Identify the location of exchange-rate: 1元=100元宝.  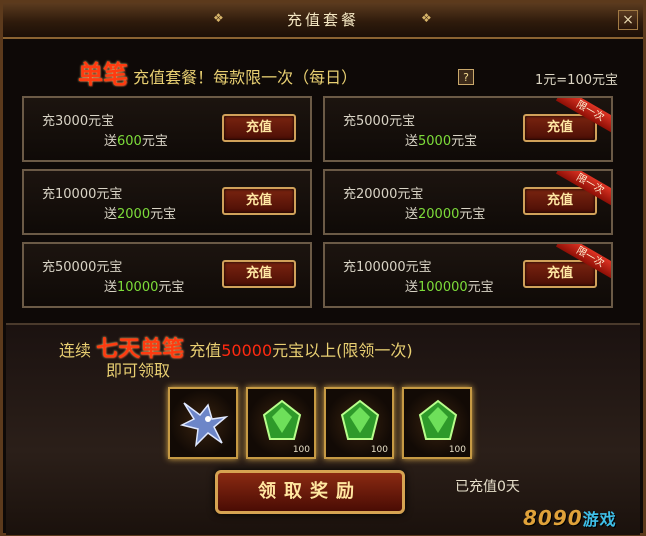
(576, 80).